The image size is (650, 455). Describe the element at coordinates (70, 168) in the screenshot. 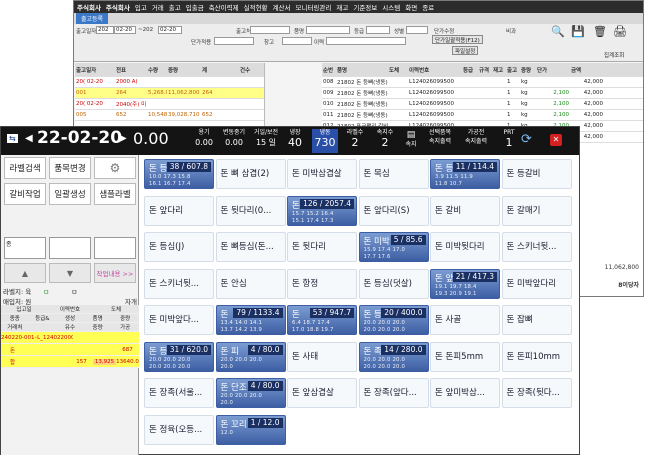

I see `item-change-button: 품목변경` at that location.